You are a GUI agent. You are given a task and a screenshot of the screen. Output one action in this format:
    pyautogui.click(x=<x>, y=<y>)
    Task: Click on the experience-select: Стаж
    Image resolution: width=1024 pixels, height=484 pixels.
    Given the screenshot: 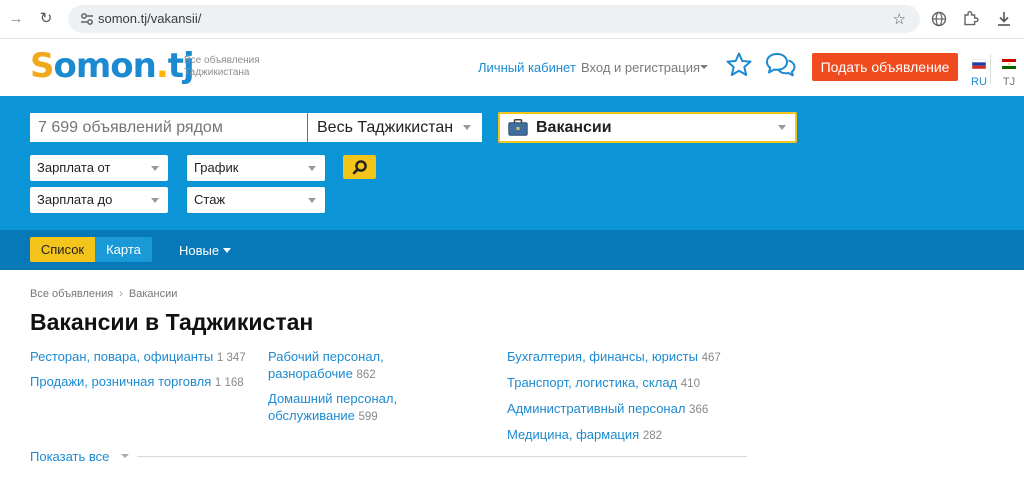 What is the action you would take?
    pyautogui.click(x=256, y=200)
    